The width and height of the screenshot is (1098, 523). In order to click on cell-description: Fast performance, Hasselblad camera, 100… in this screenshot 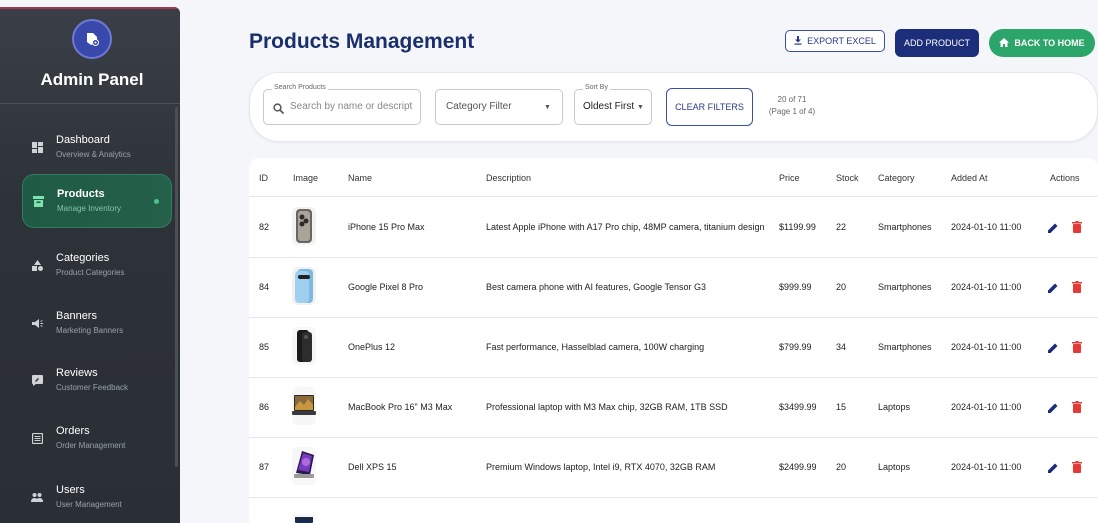, I will do `click(595, 347)`.